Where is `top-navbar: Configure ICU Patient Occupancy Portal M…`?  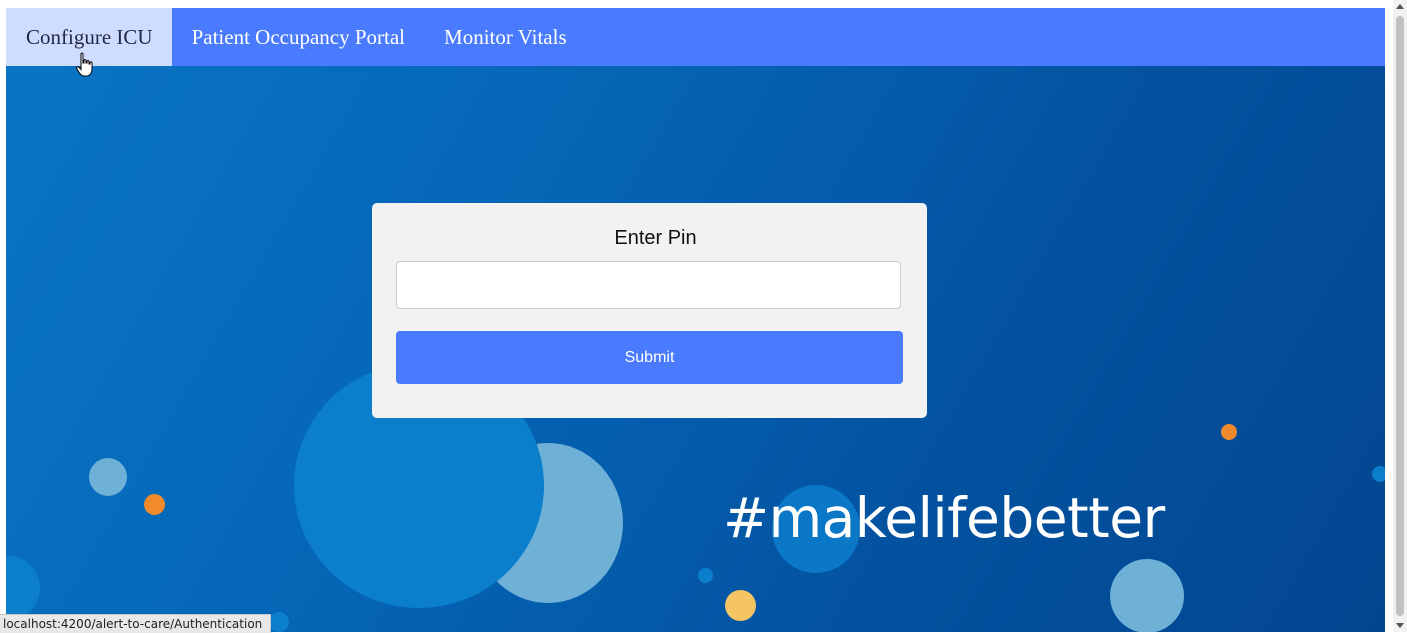
top-navbar: Configure ICU Patient Occupancy Portal M… is located at coordinates (695, 37).